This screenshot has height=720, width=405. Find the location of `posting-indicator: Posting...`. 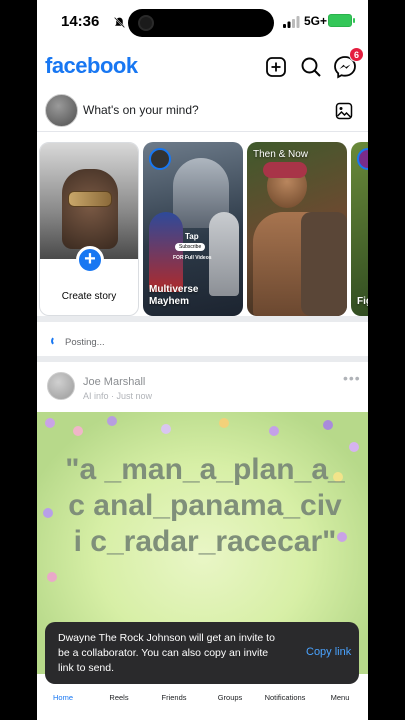

posting-indicator: Posting... is located at coordinates (202, 342).